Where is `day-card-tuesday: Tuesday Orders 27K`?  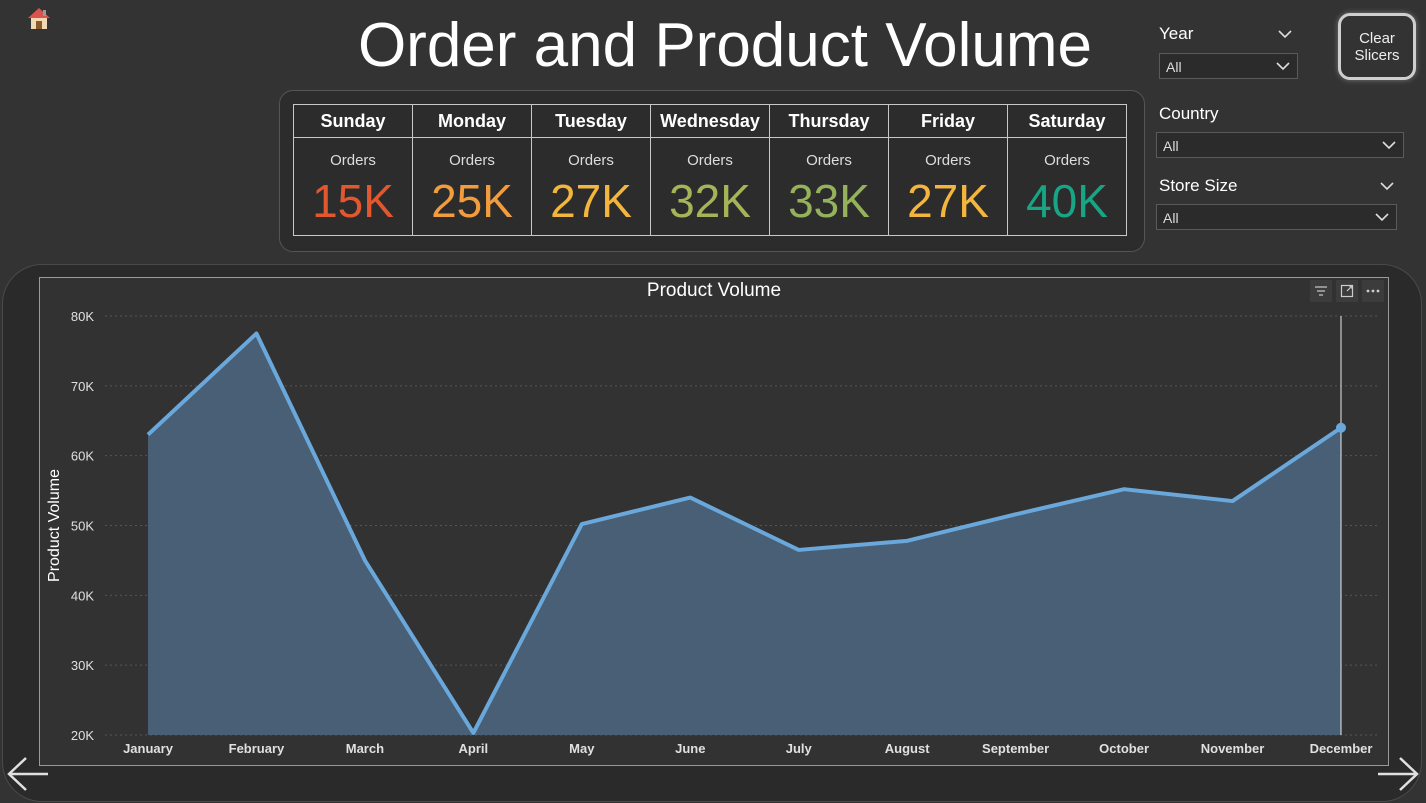 day-card-tuesday: Tuesday Orders 27K is located at coordinates (591, 170).